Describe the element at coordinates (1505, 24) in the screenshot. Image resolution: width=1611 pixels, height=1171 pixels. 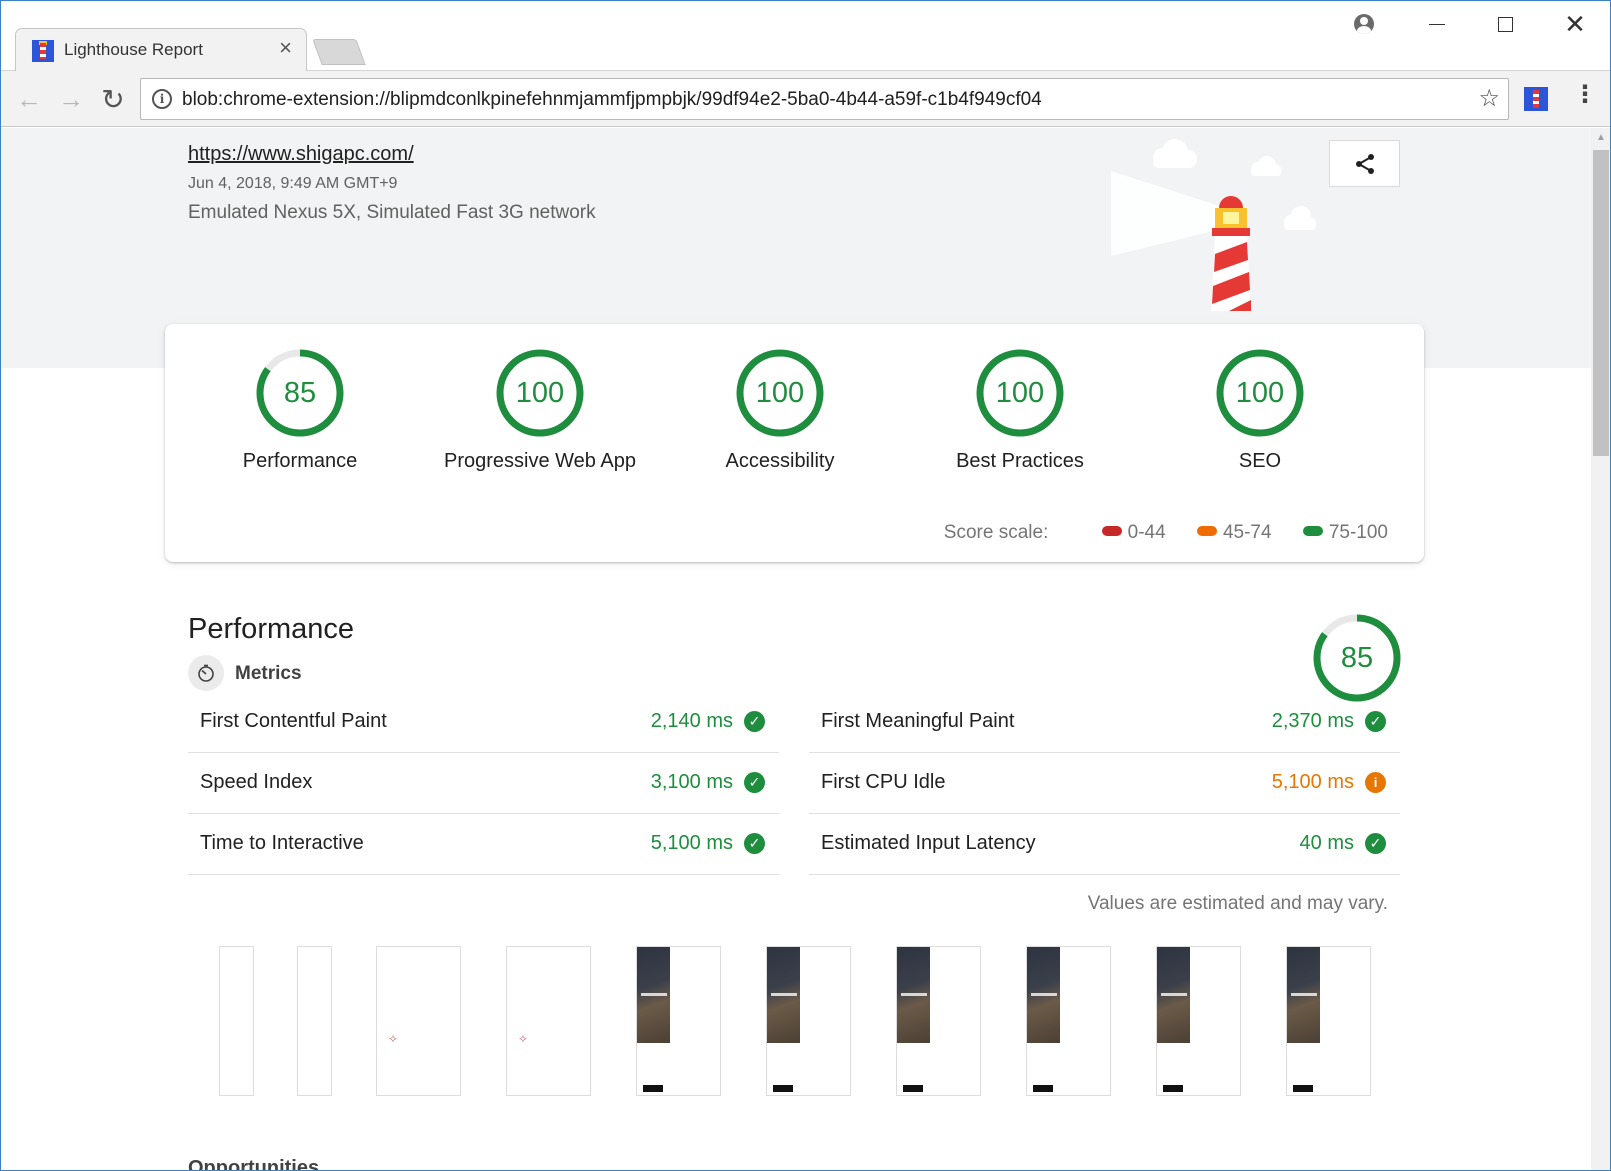
I see `maximize-button` at that location.